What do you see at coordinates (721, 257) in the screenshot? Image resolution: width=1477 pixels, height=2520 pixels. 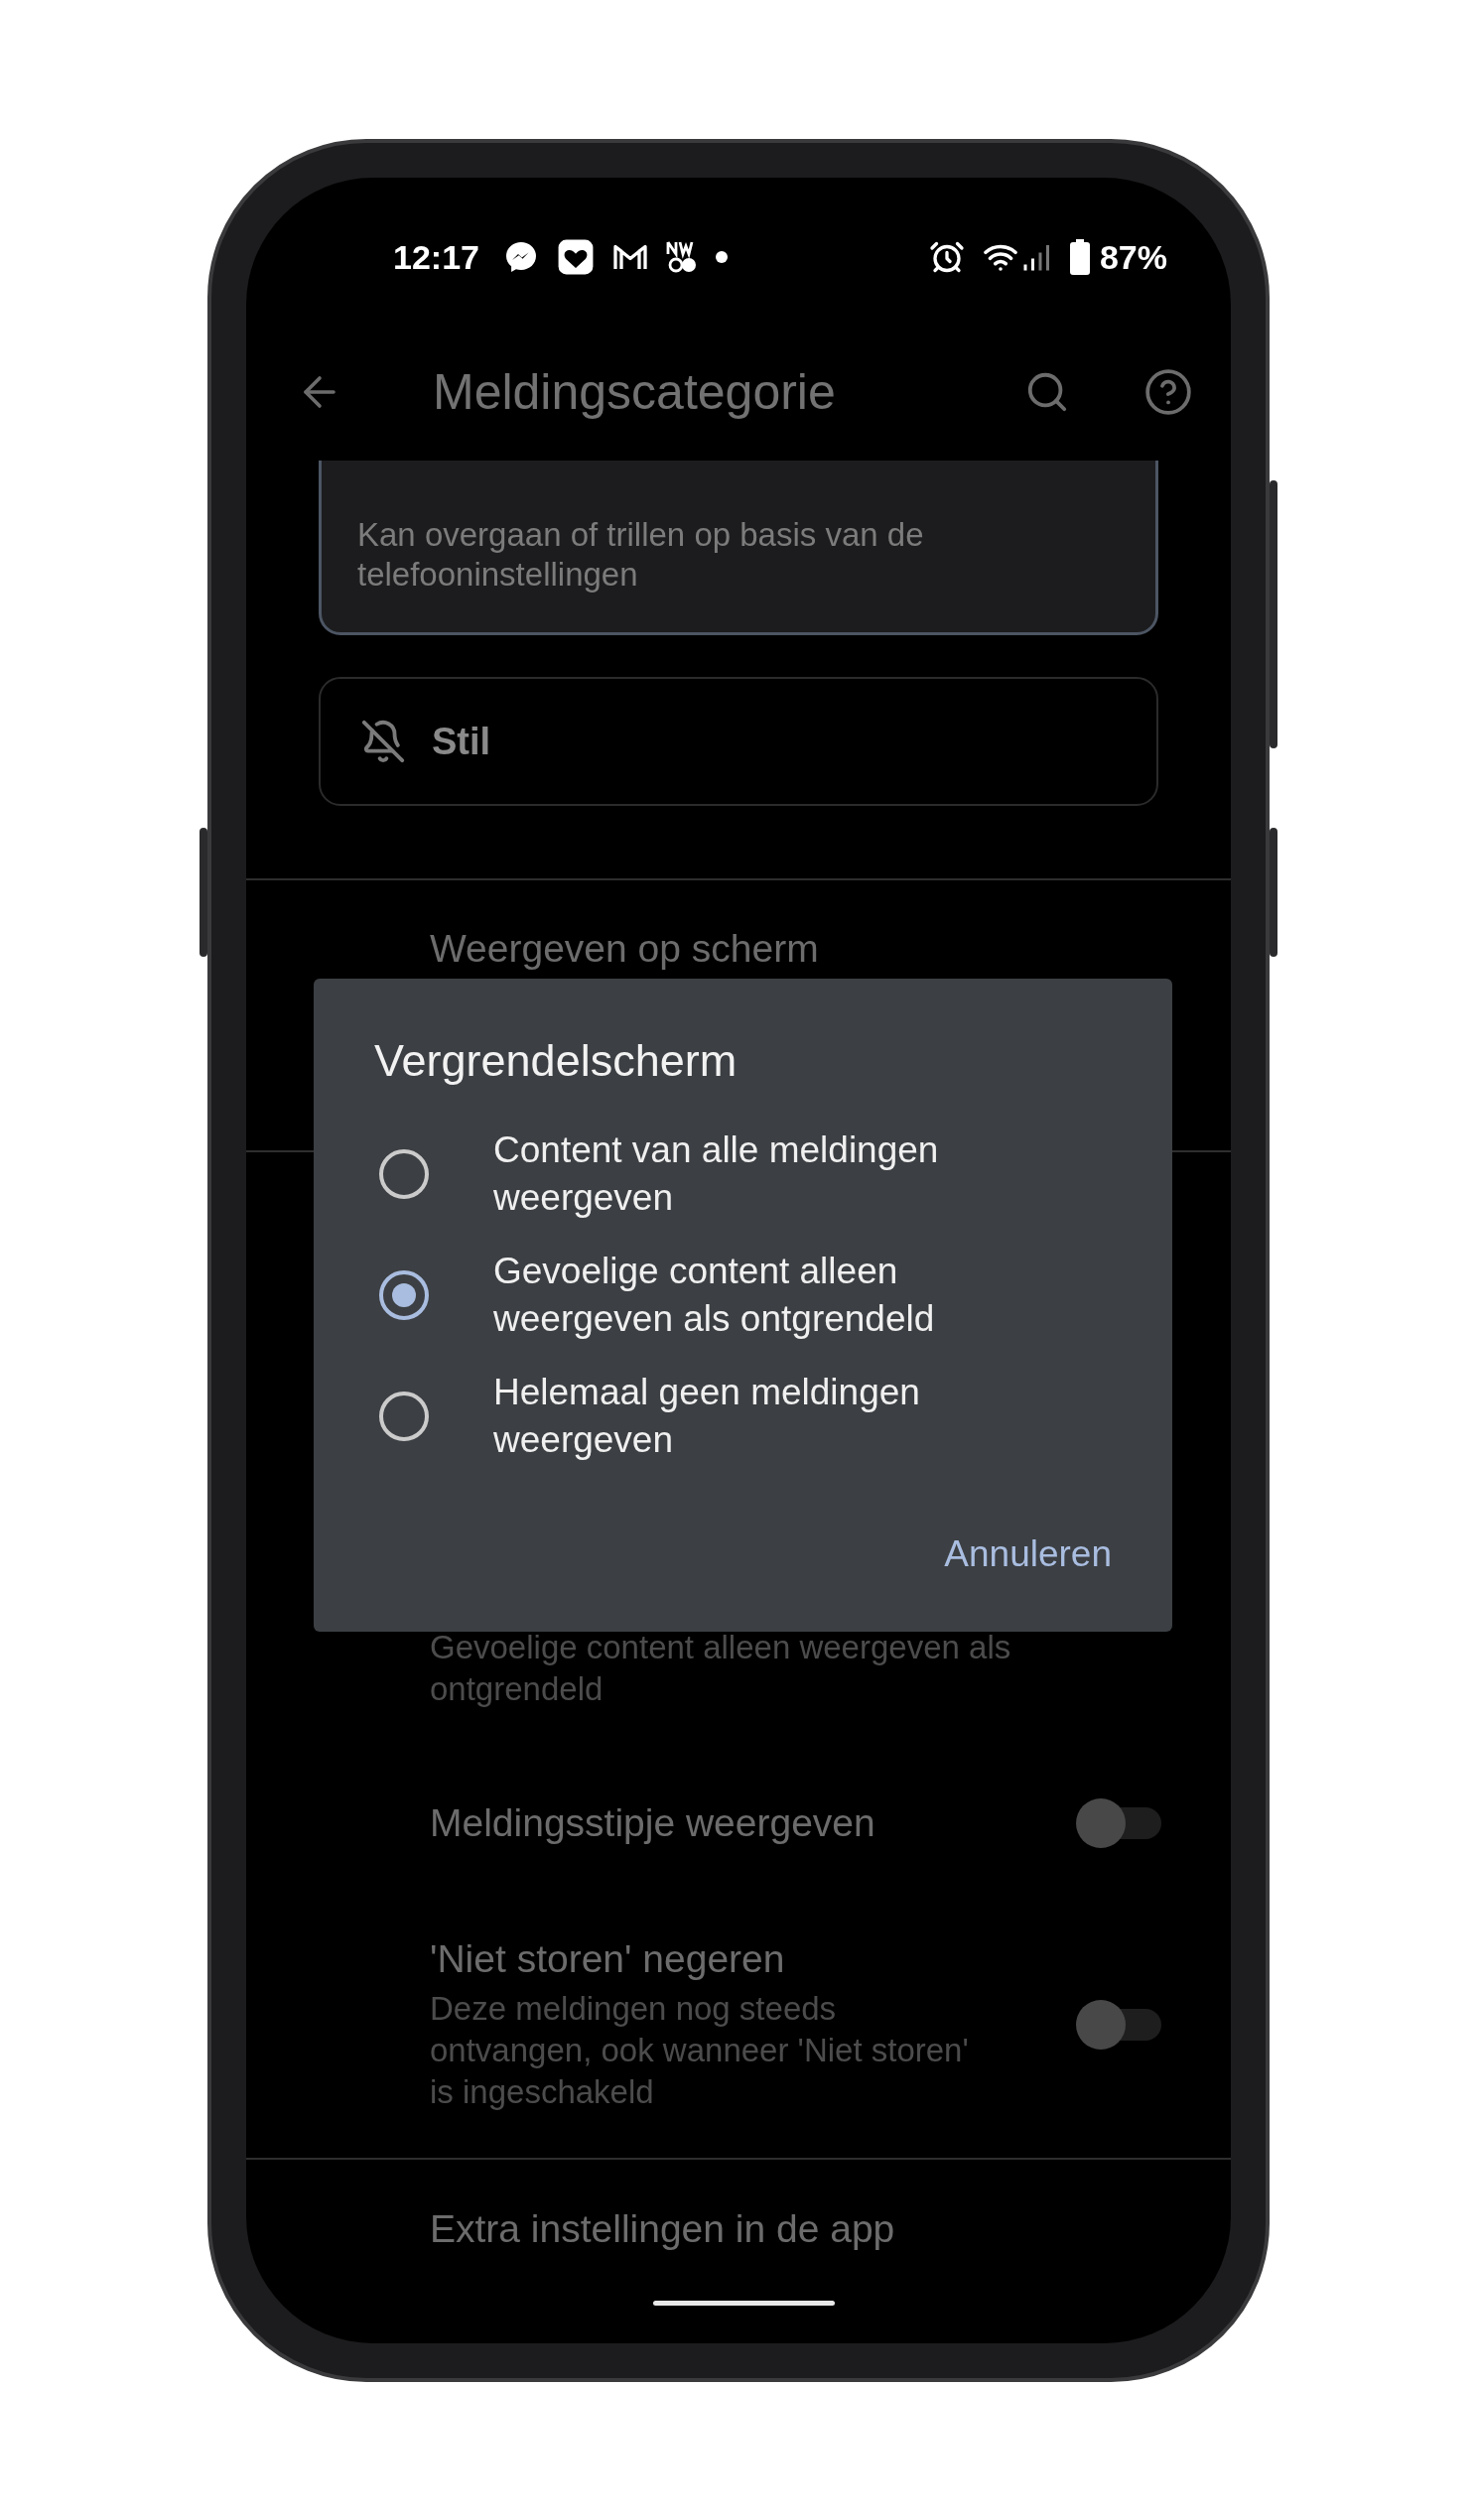 I see `dot-icon` at bounding box center [721, 257].